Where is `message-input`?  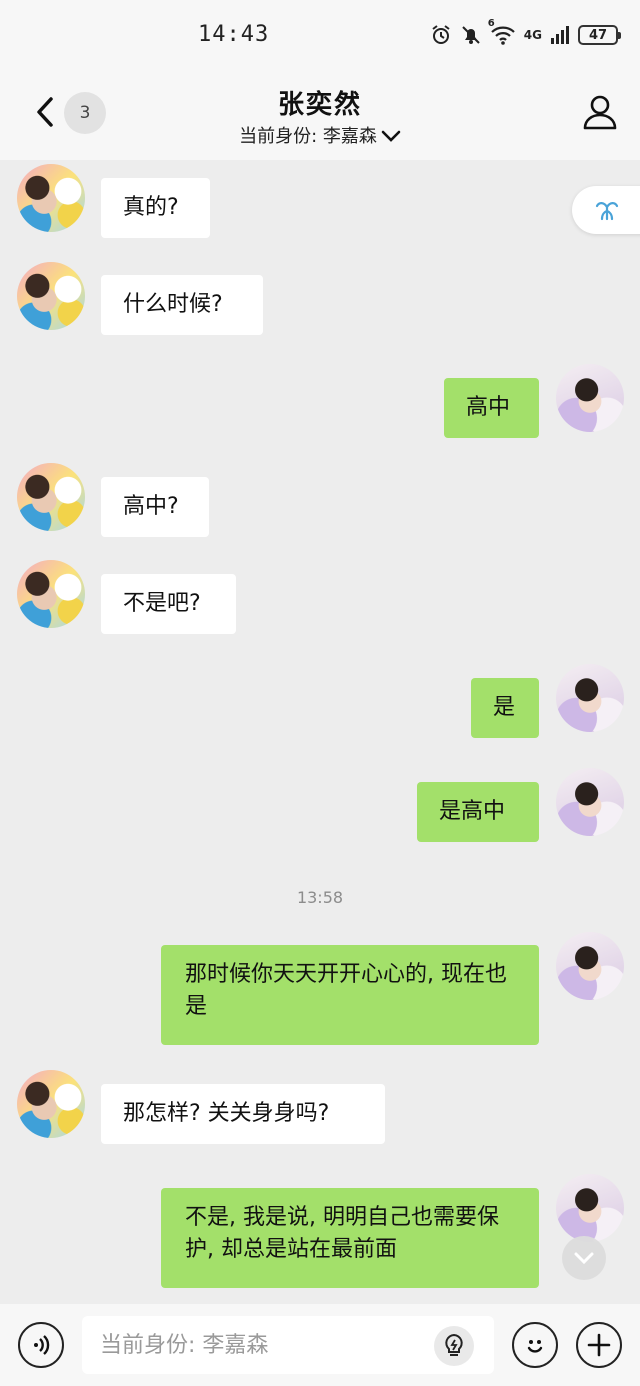
message-input is located at coordinates (288, 1345).